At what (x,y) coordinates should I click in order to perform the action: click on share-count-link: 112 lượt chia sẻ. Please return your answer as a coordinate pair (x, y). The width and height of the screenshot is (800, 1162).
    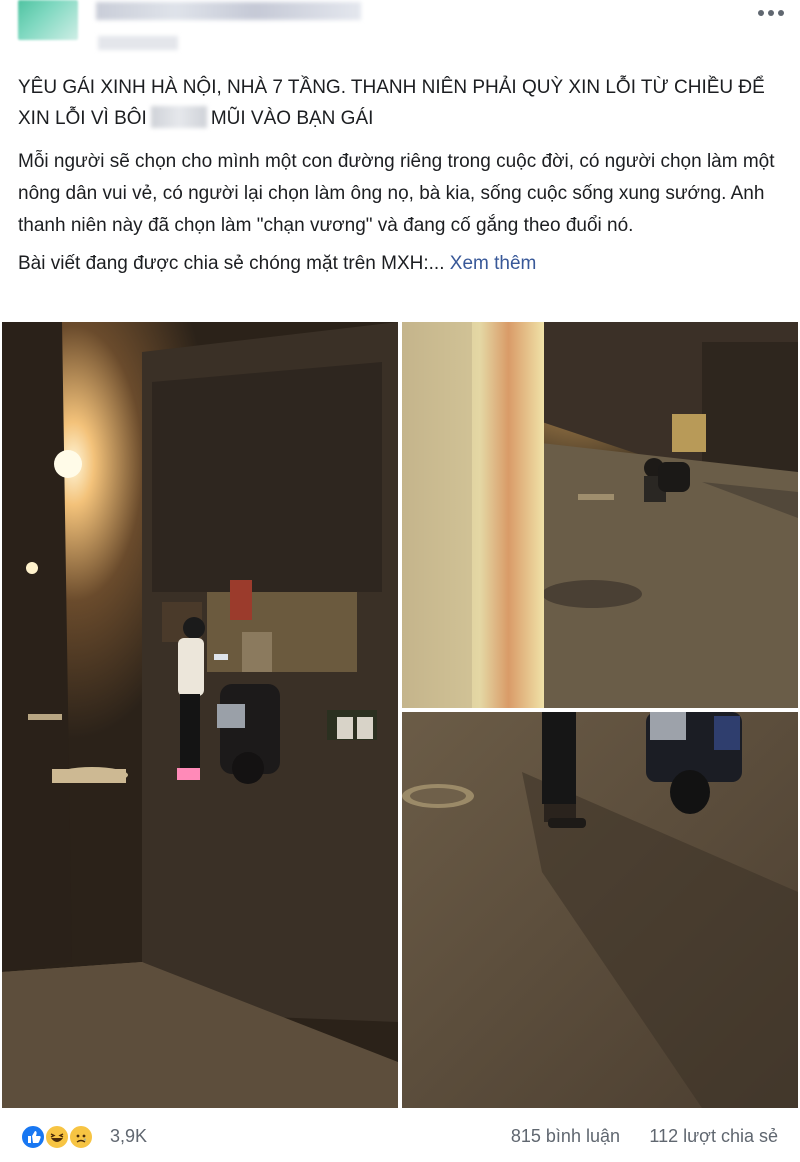
    Looking at the image, I should click on (713, 1136).